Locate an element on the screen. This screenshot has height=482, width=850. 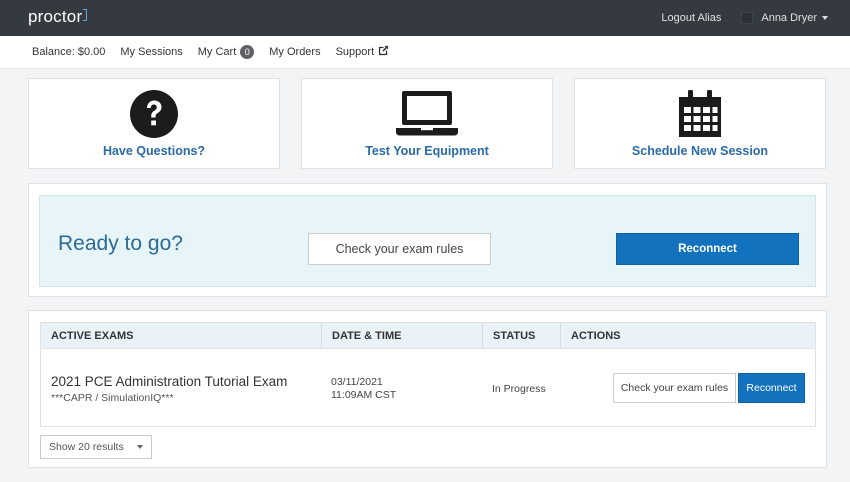
user-menu: Anna Dryer is located at coordinates (794, 18).